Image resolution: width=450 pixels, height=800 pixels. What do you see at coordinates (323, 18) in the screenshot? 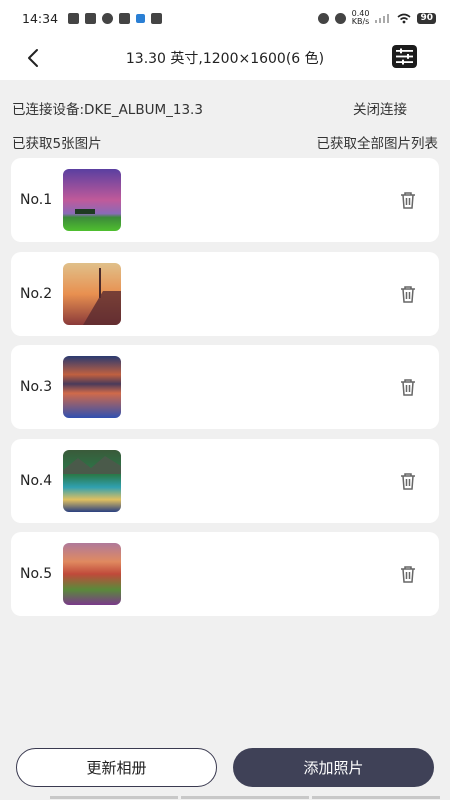
I see `speedometer-icon` at bounding box center [323, 18].